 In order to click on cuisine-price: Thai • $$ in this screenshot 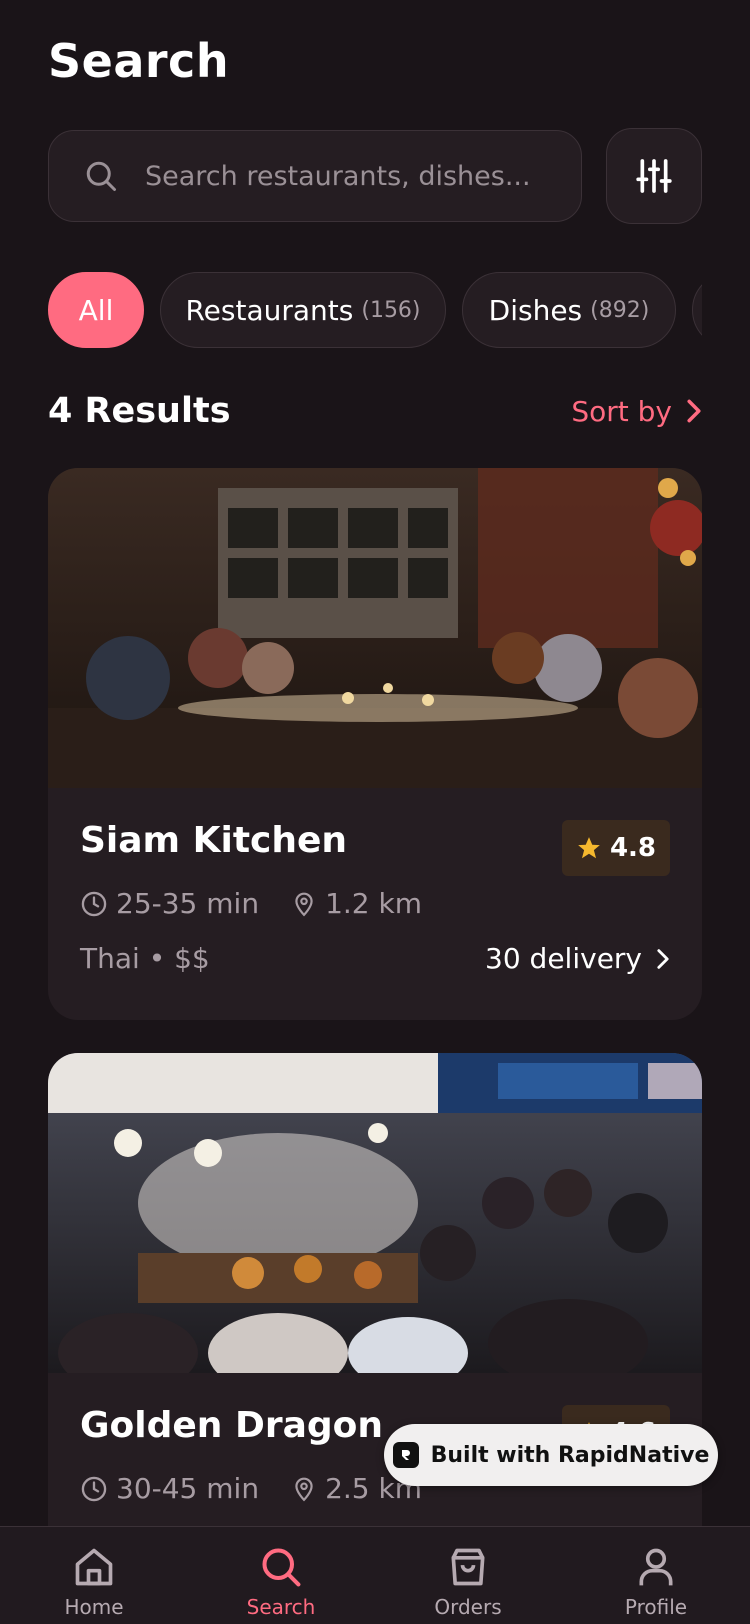, I will do `click(145, 958)`.